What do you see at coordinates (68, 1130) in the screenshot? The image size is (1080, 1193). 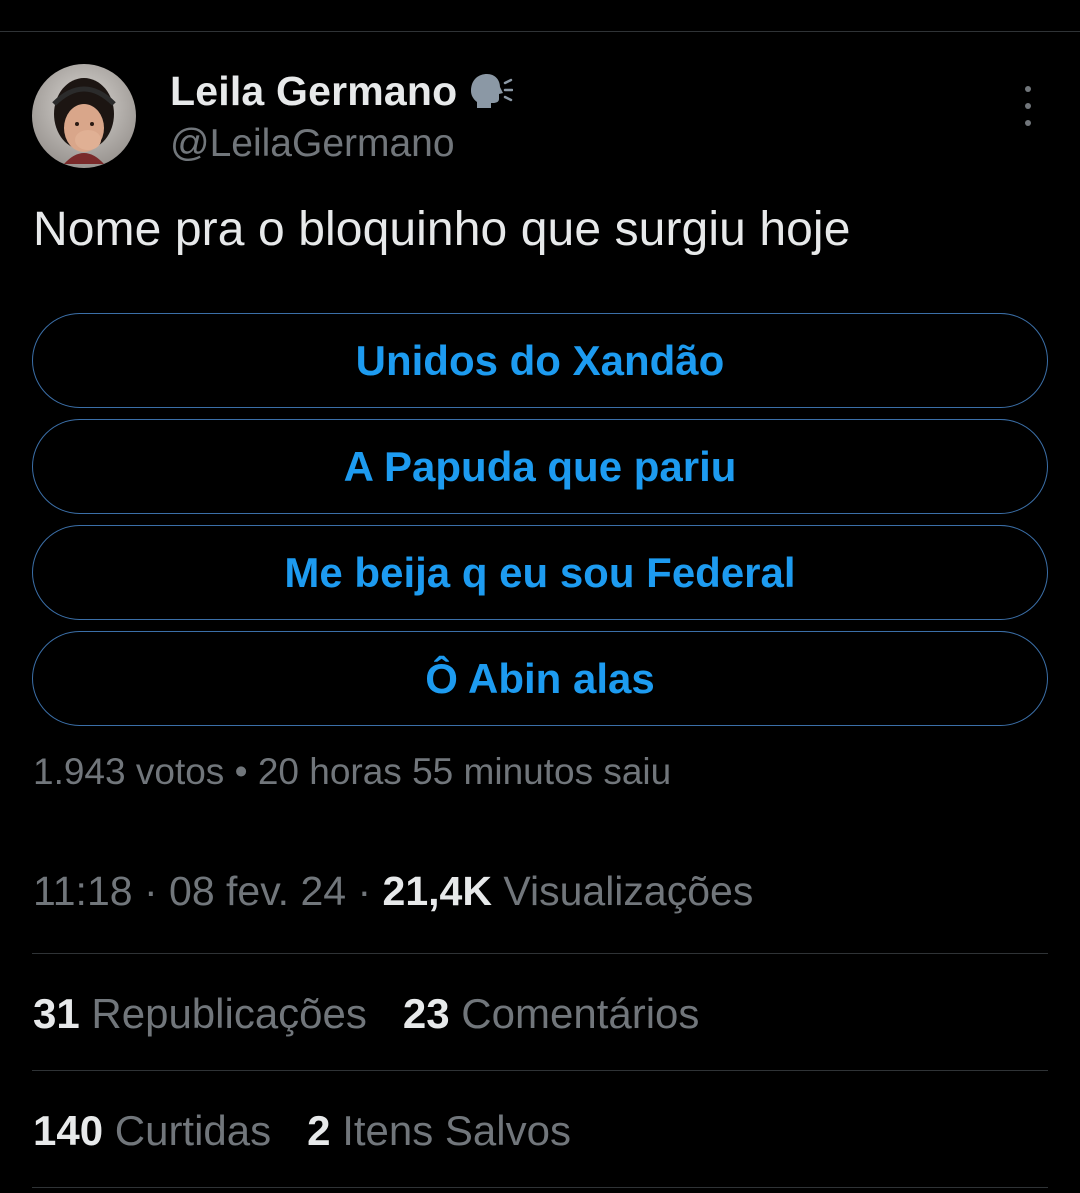 I see `likes-count: 140` at bounding box center [68, 1130].